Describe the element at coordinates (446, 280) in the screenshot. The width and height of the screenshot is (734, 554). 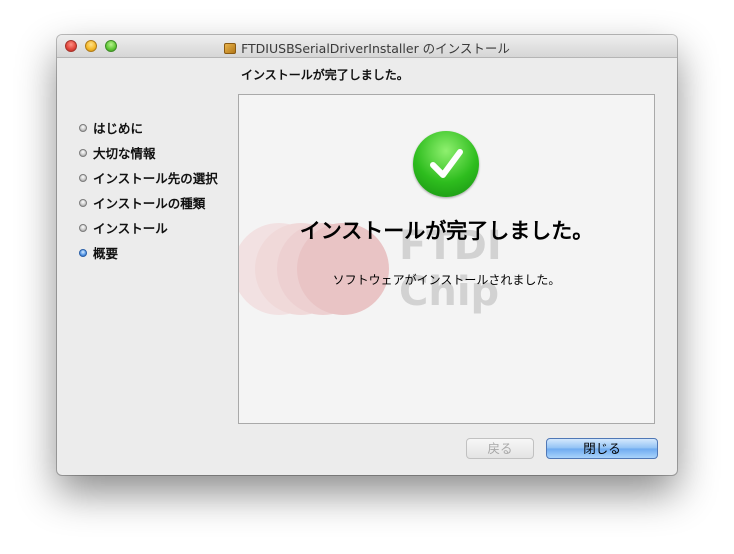
I see `completion-message: ソフトウェアがインストールされました。` at that location.